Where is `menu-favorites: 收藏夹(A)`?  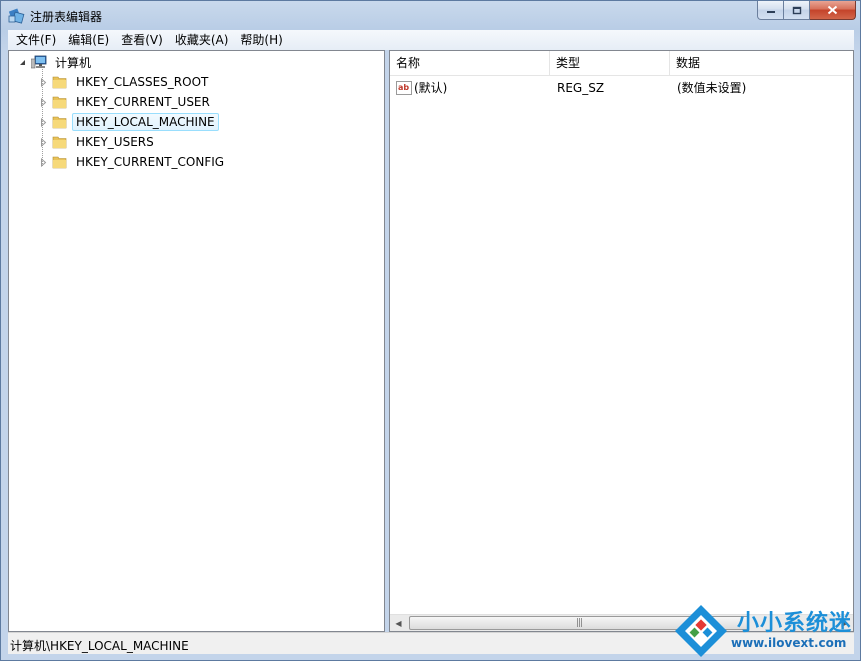
menu-favorites: 收藏夹(A) is located at coordinates (202, 40).